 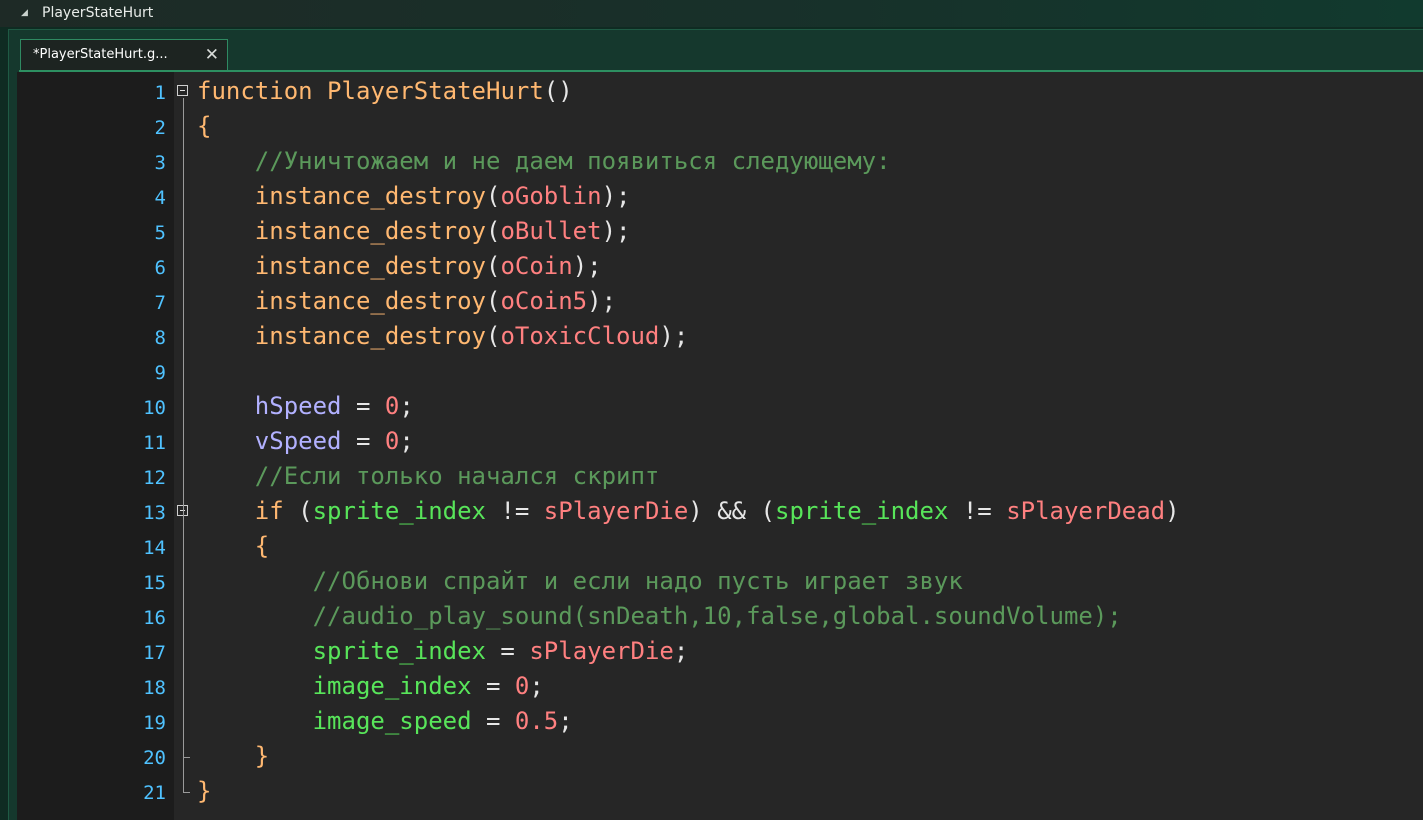 I want to click on code-line: 10 hSpeed = 0;, so click(x=720, y=406).